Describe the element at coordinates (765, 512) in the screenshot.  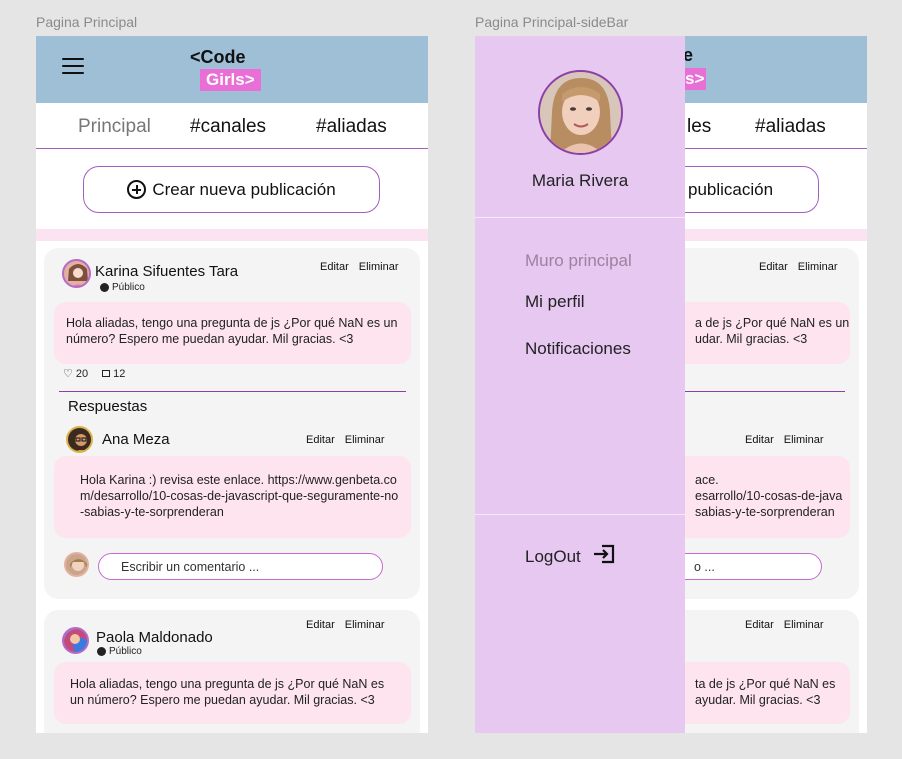
I see `reply-body-line: sabias-y-te-sorprenderan` at that location.